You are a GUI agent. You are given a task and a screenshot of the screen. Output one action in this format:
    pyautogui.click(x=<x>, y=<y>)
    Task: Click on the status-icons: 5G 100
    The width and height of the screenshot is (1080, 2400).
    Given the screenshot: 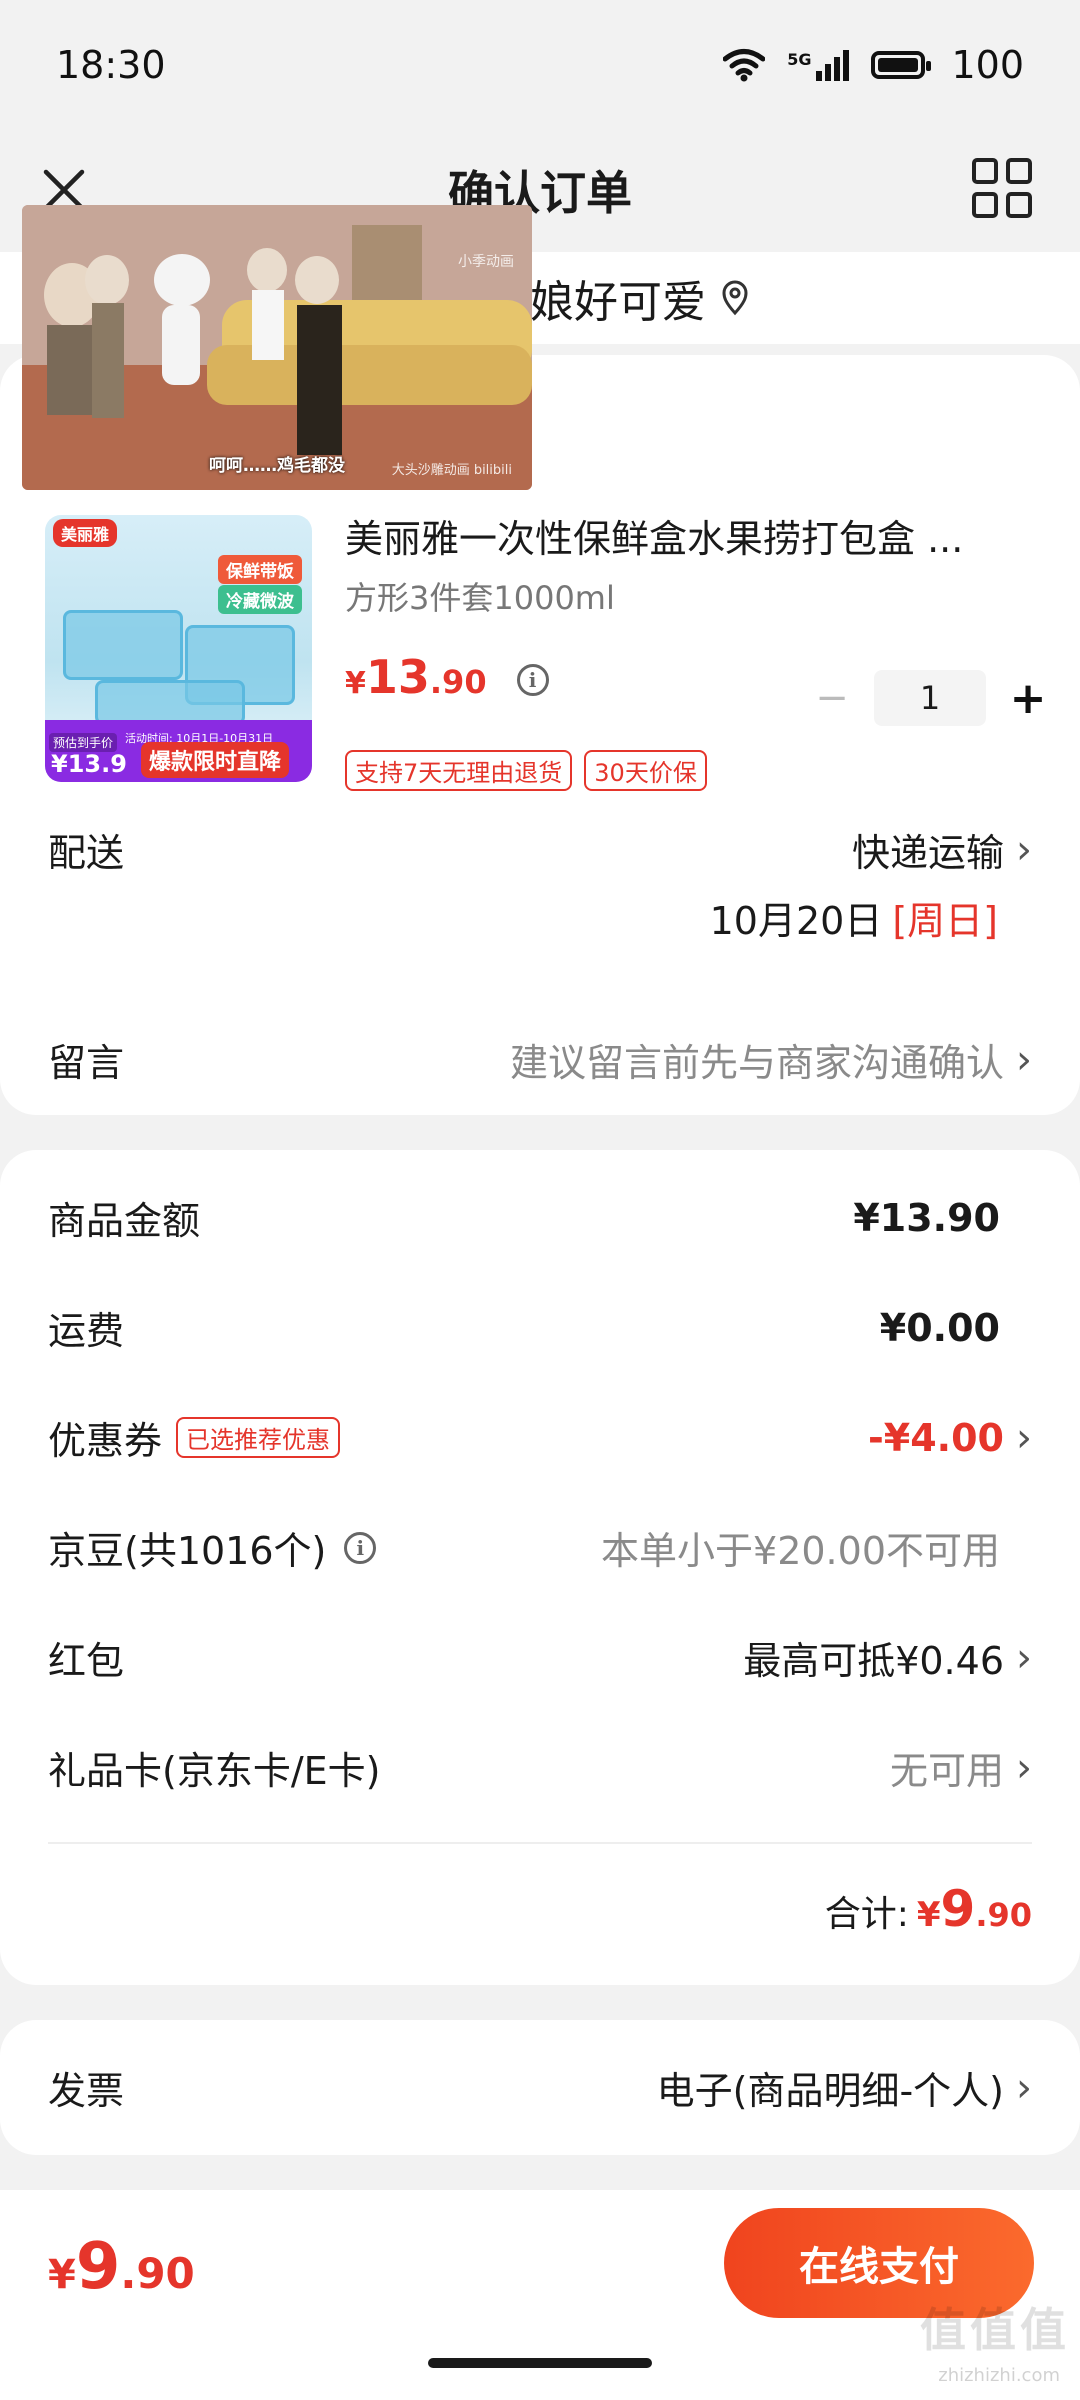 What is the action you would take?
    pyautogui.click(x=873, y=65)
    